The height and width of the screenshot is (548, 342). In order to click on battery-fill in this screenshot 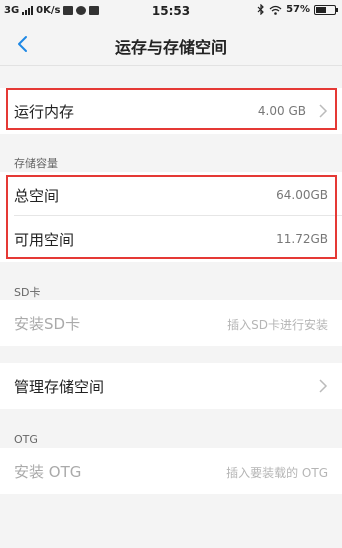, I will do `click(321, 9)`.